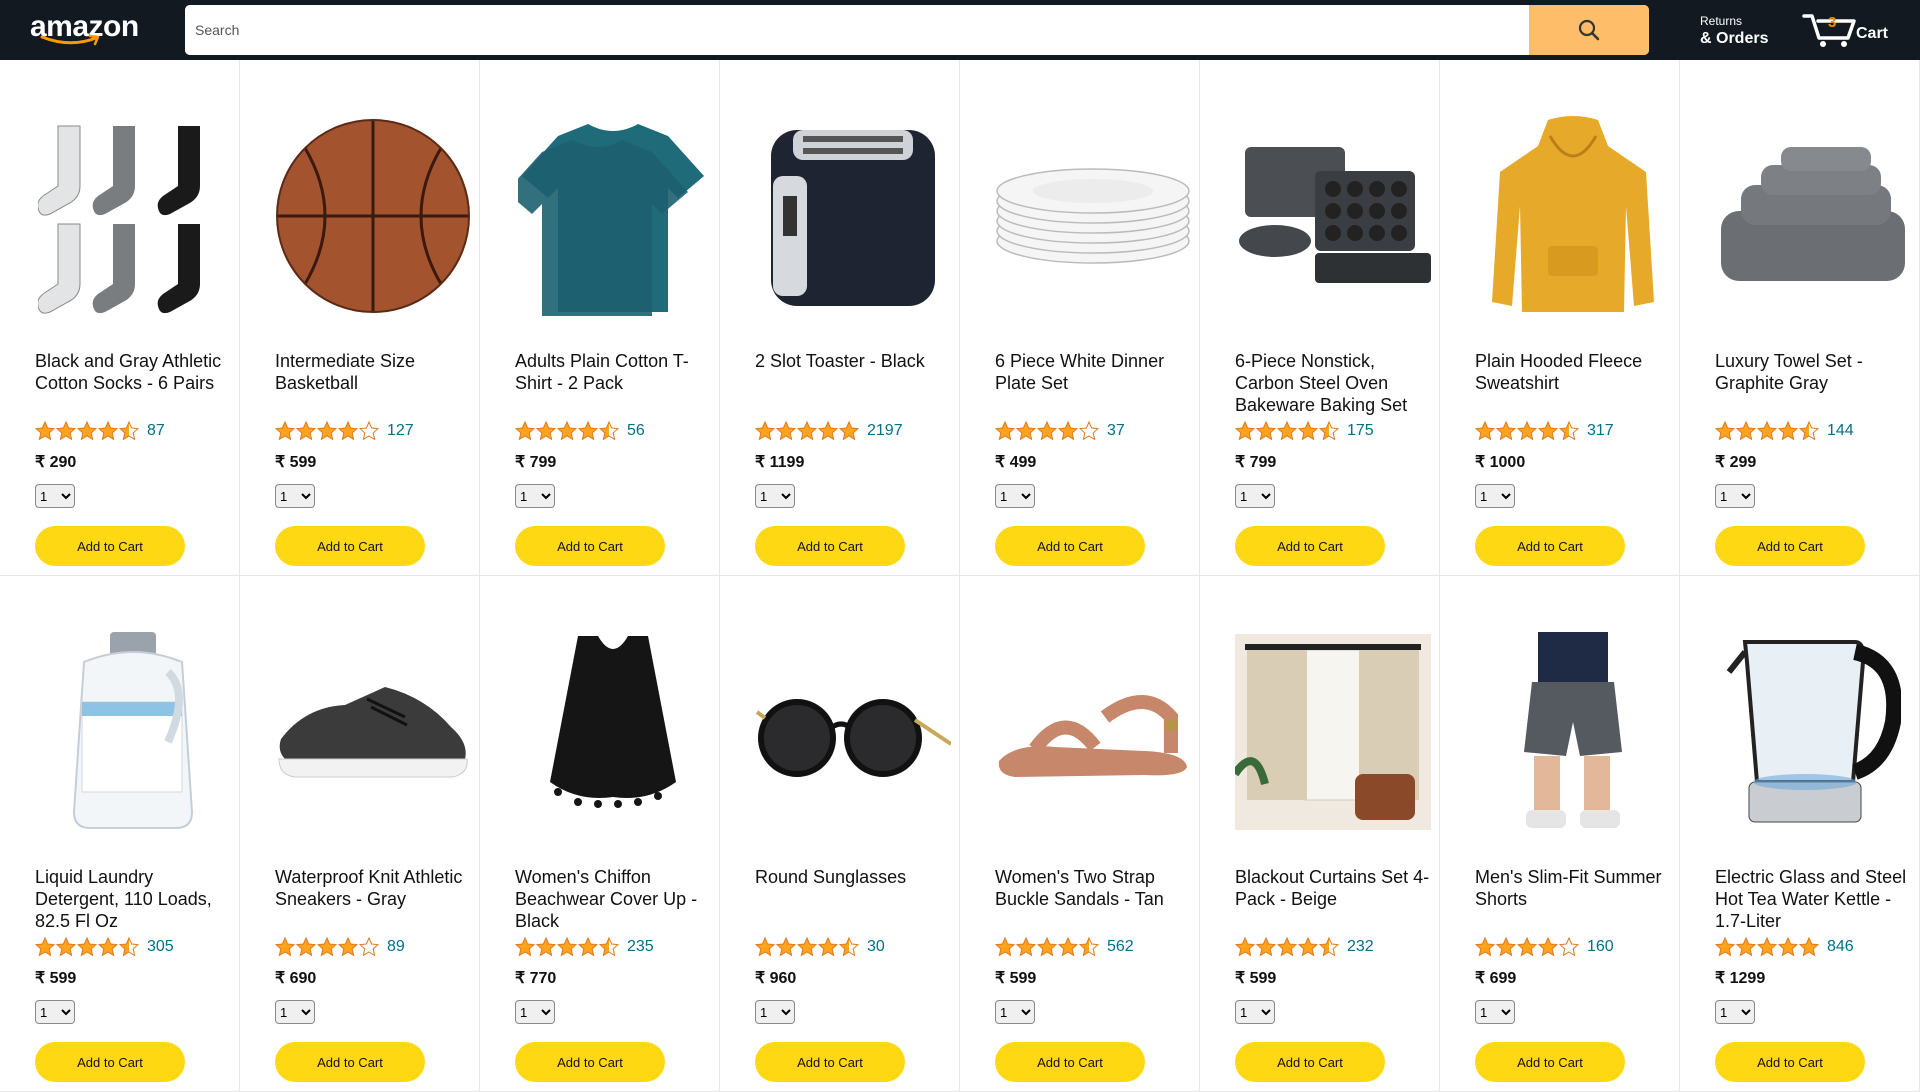  What do you see at coordinates (885, 431) in the screenshot?
I see `review-count-link: 2197` at bounding box center [885, 431].